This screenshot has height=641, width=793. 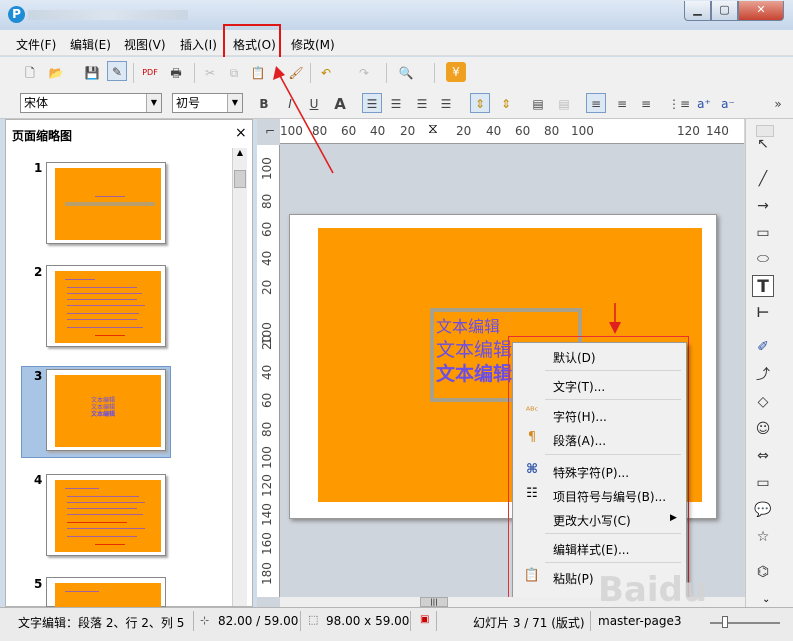 I want to click on menu-item-change-case: 更改大小写(C), so click(x=592, y=520).